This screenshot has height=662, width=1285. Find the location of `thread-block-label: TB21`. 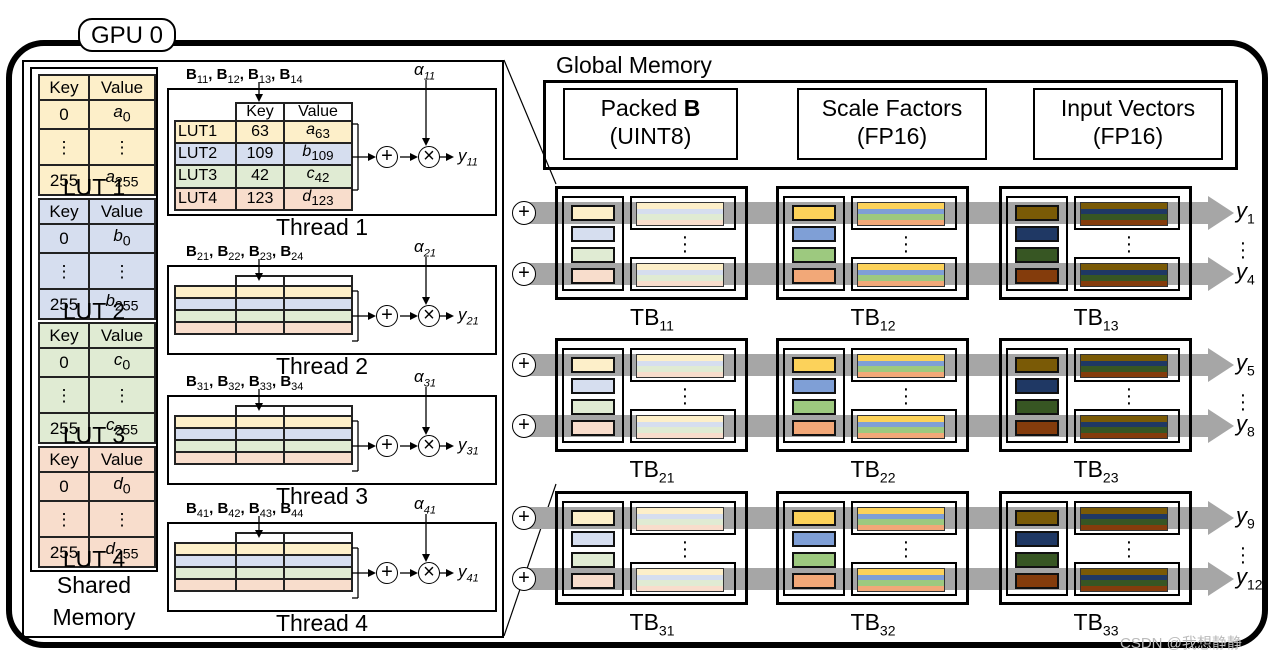

thread-block-label: TB21 is located at coordinates (652, 471).